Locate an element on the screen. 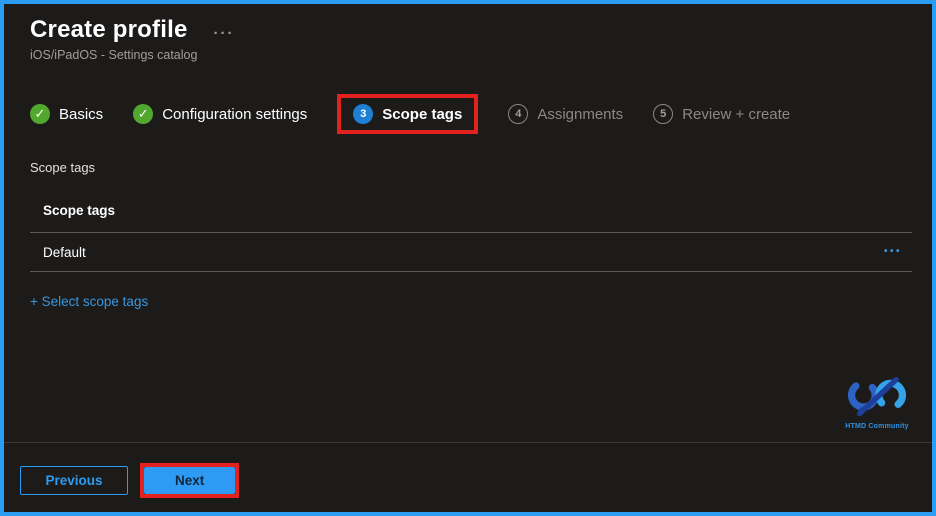 The image size is (936, 516). step-scope-tags: 3 Scope tags is located at coordinates (407, 114).